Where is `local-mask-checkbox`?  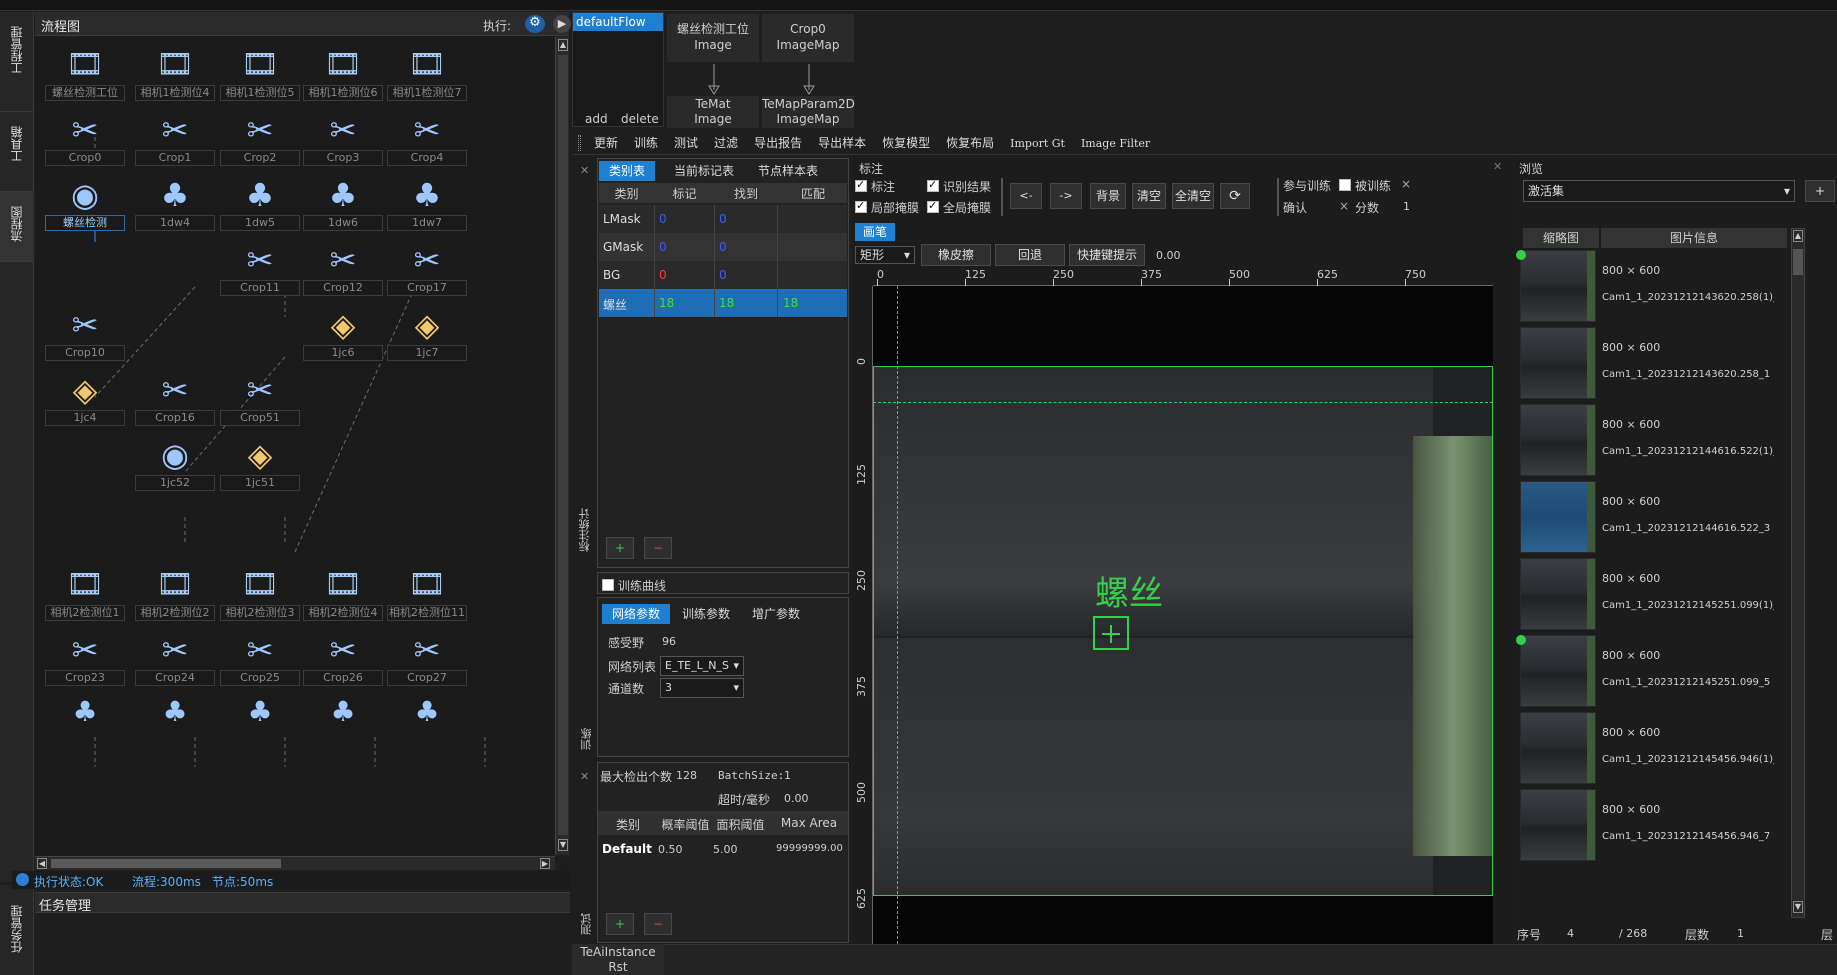
local-mask-checkbox is located at coordinates (861, 206).